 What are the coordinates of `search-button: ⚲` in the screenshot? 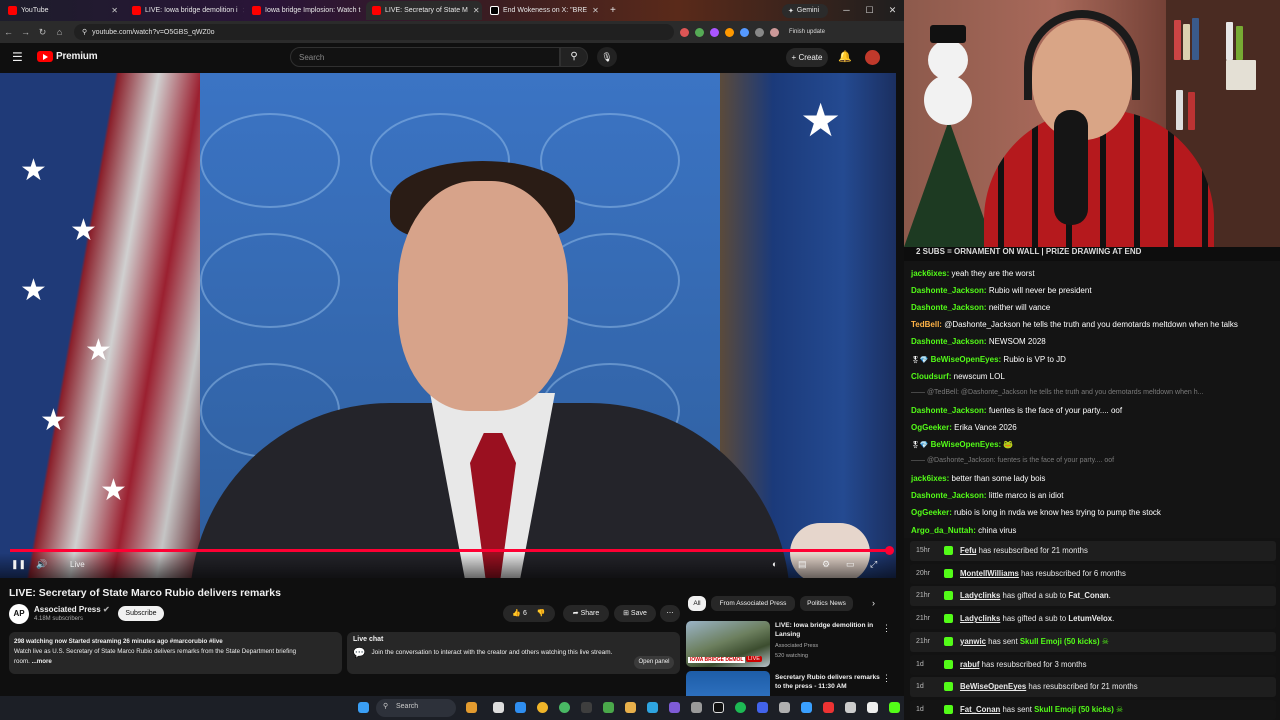 It's located at (574, 57).